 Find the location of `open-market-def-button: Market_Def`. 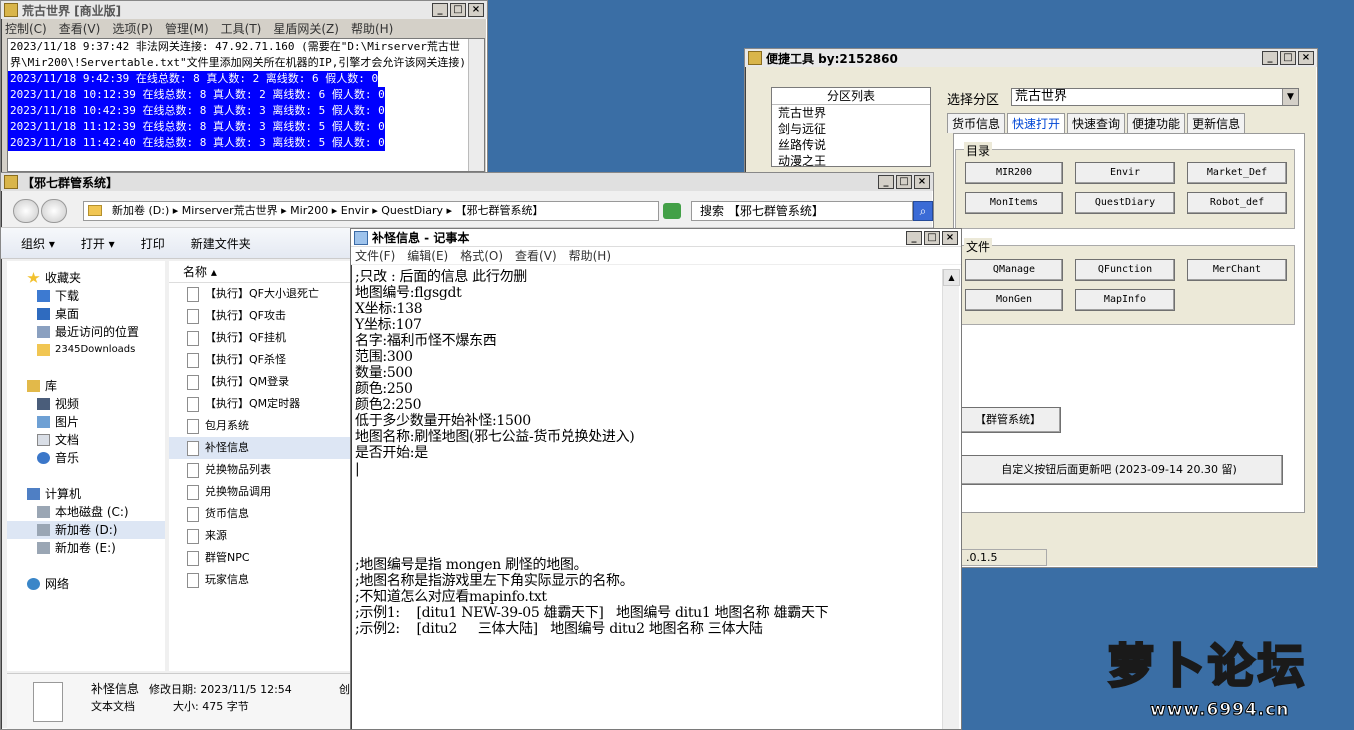

open-market-def-button: Market_Def is located at coordinates (1237, 173).